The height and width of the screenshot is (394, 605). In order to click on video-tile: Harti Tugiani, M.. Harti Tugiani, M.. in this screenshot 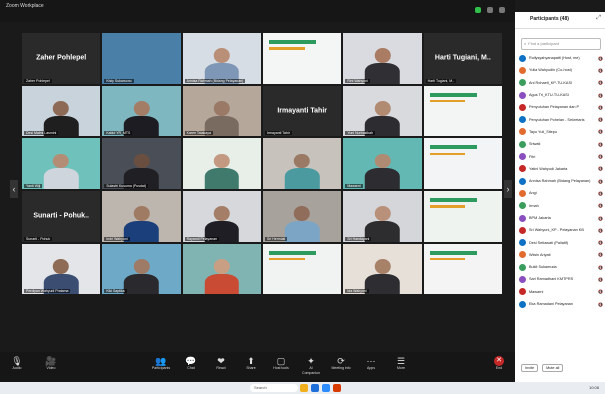, I will do `click(462, 58)`.